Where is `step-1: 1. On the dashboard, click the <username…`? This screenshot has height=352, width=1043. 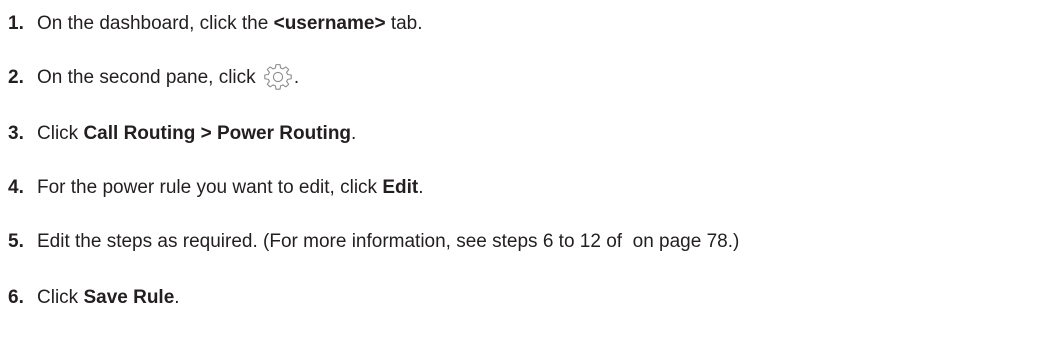 step-1: 1. On the dashboard, click the <username… is located at coordinates (215, 24).